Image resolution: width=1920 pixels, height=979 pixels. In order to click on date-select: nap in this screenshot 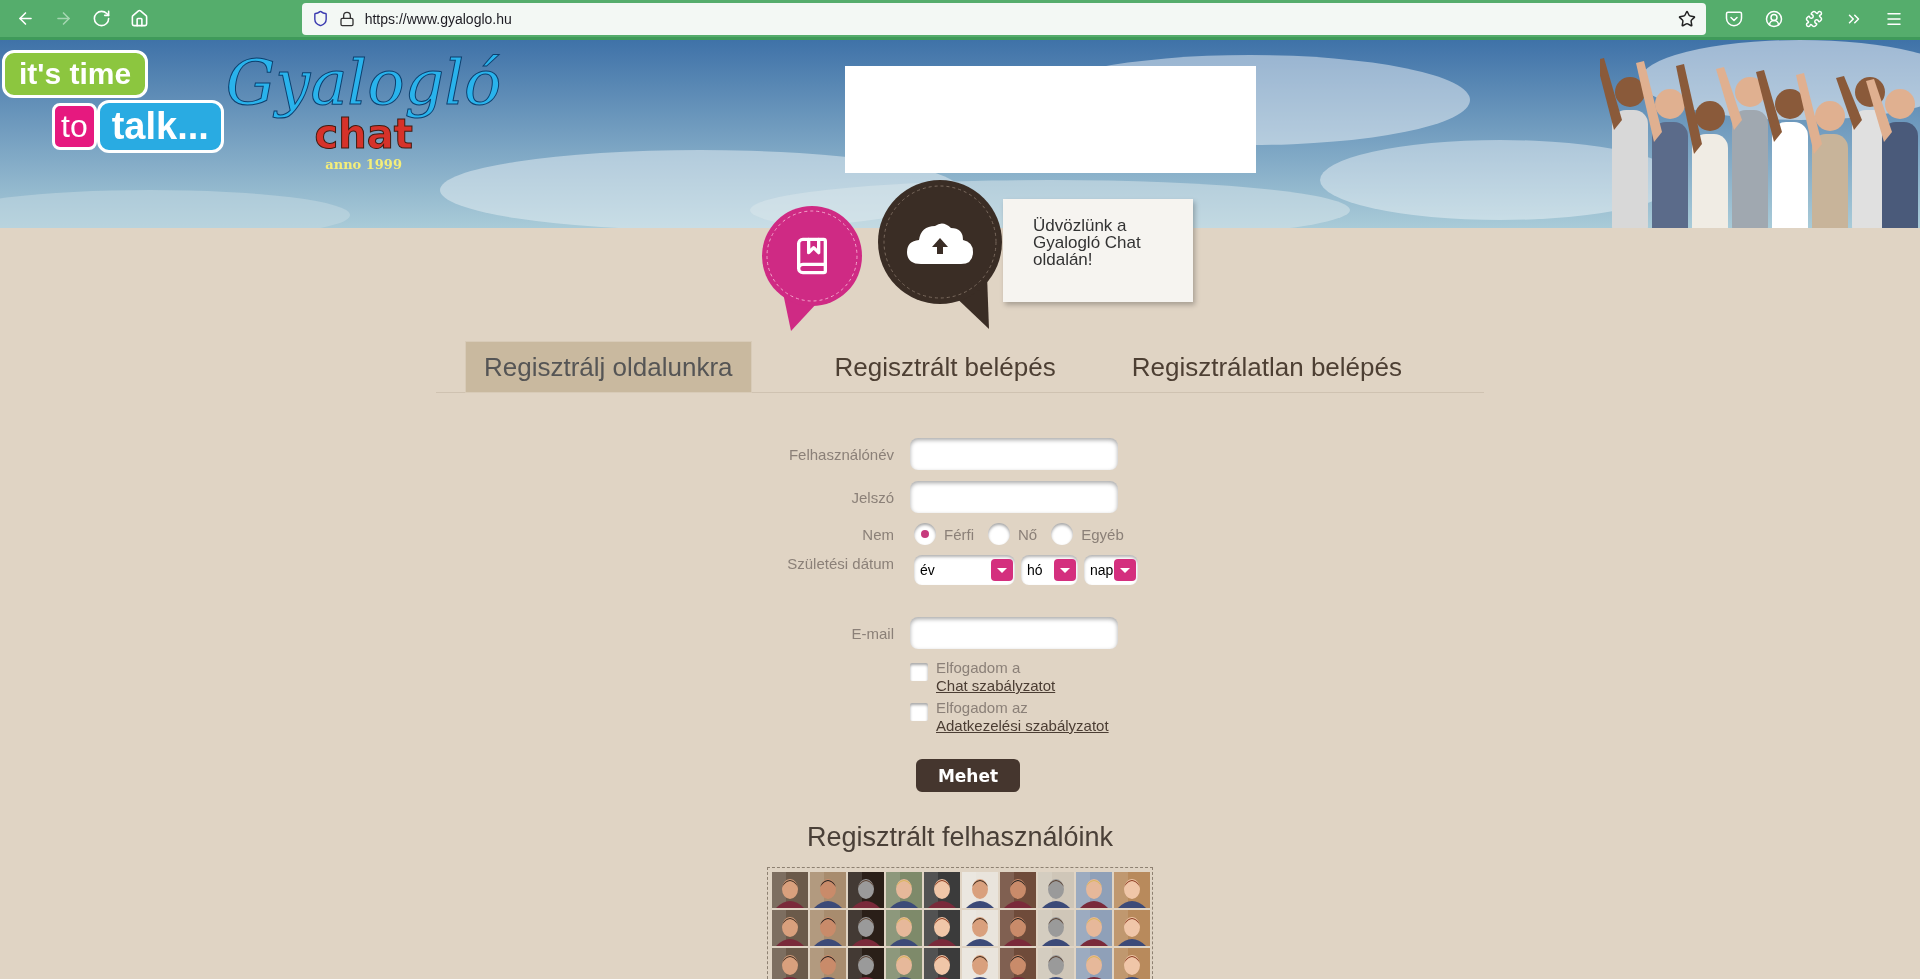, I will do `click(1111, 570)`.